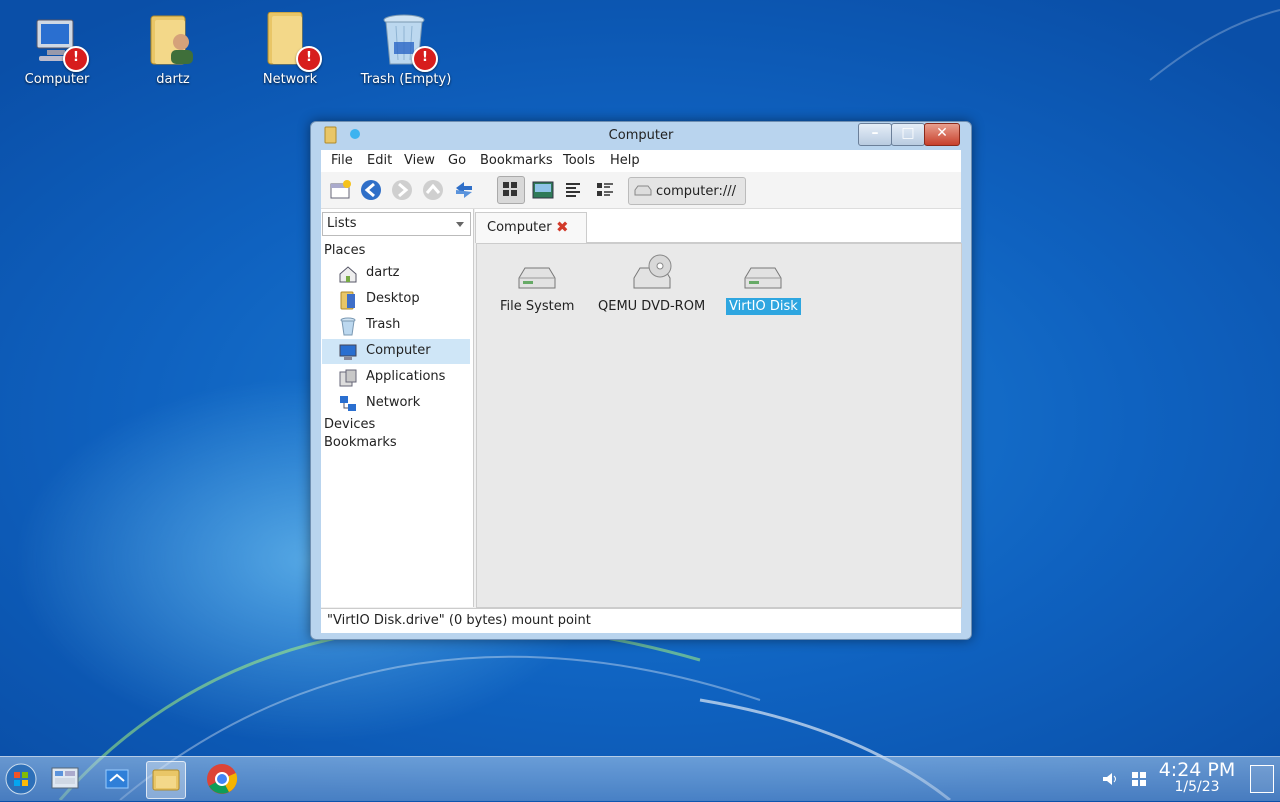  What do you see at coordinates (402, 190) in the screenshot?
I see `forward-icon` at bounding box center [402, 190].